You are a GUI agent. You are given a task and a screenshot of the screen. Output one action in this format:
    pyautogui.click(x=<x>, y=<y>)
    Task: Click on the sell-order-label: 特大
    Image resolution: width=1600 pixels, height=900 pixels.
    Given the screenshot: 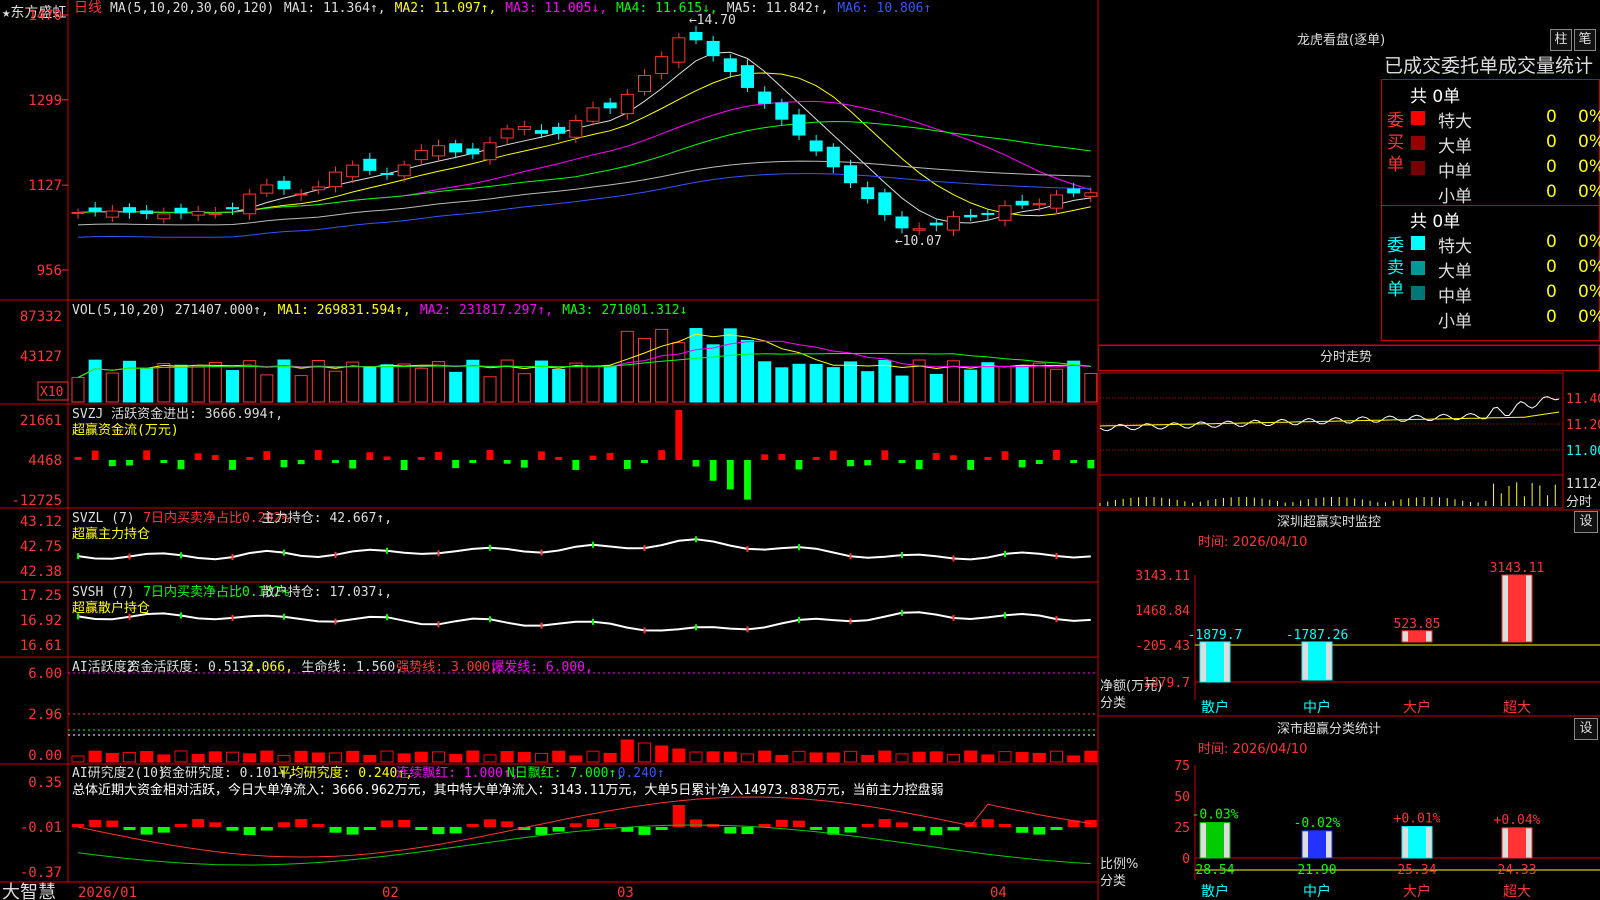 What is the action you would take?
    pyautogui.click(x=1455, y=247)
    